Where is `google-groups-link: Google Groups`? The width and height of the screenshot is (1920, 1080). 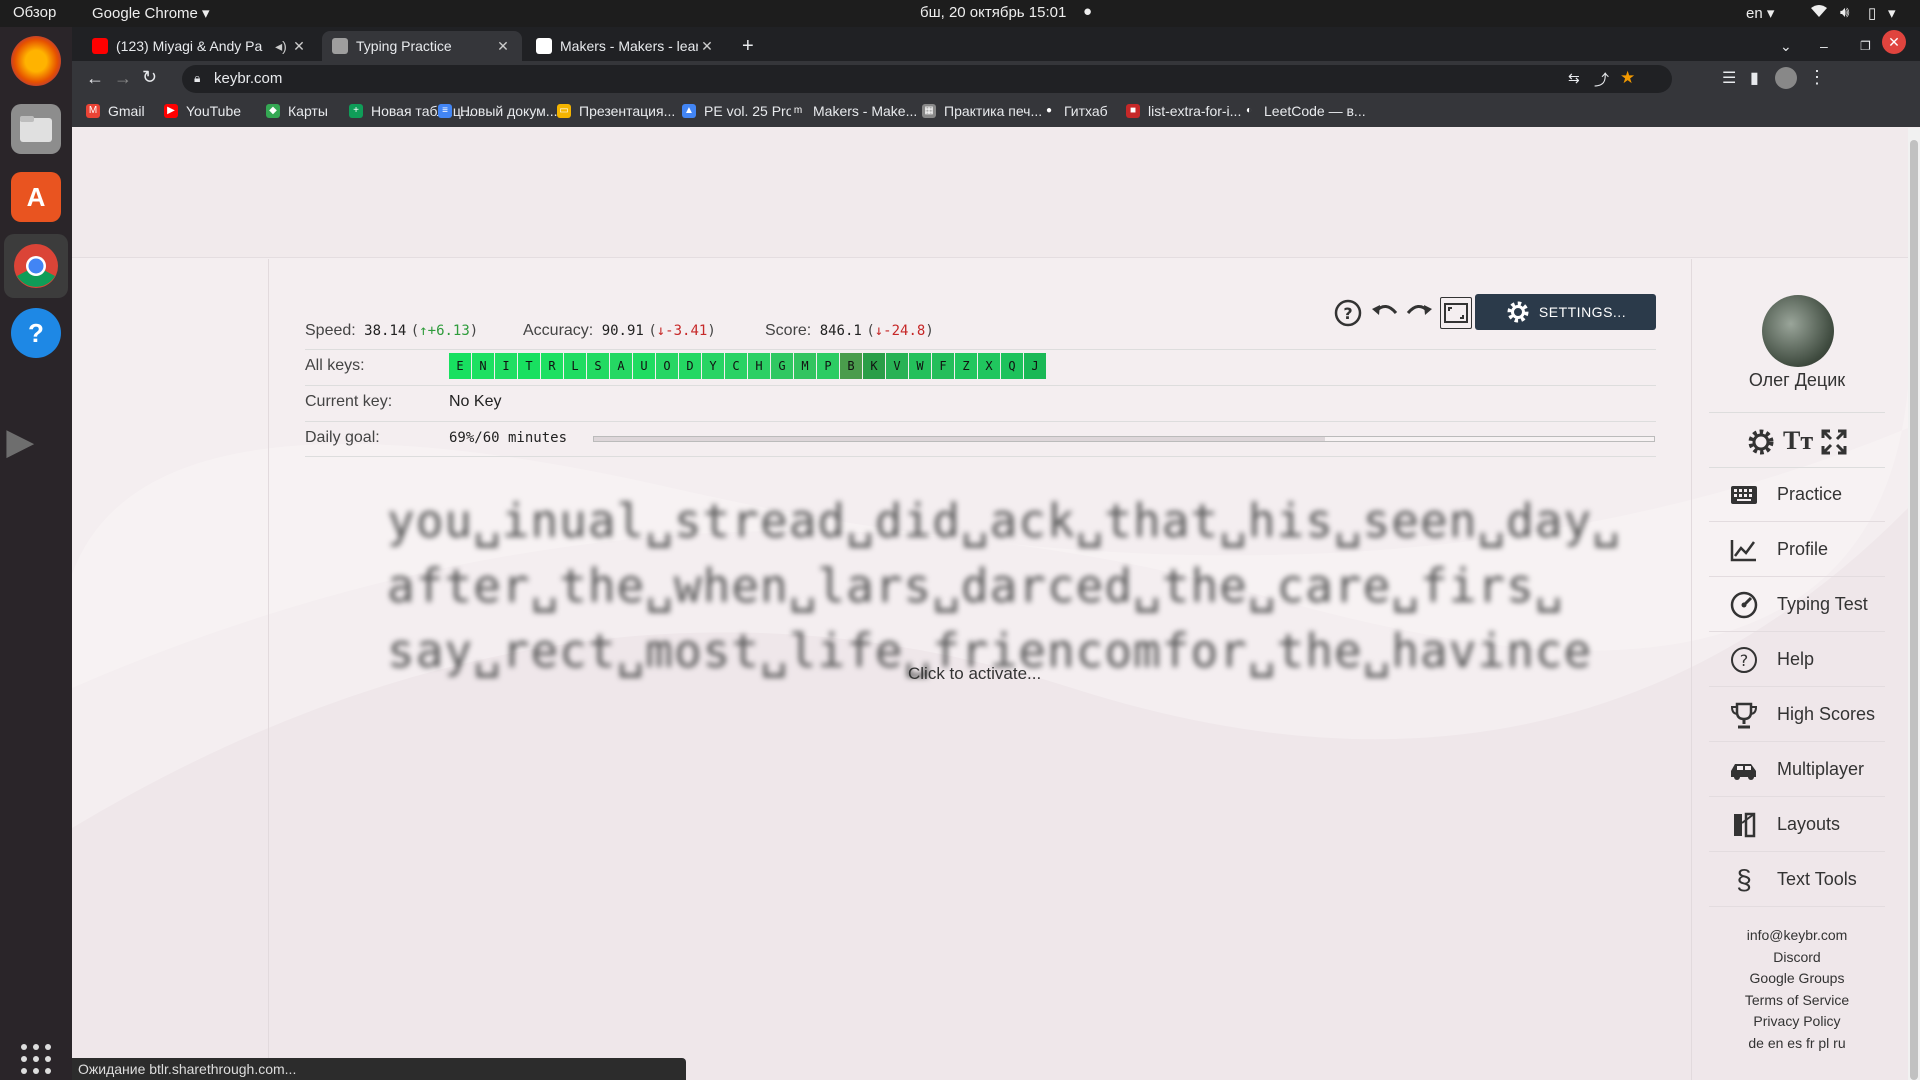
google-groups-link: Google Groups is located at coordinates (1797, 978).